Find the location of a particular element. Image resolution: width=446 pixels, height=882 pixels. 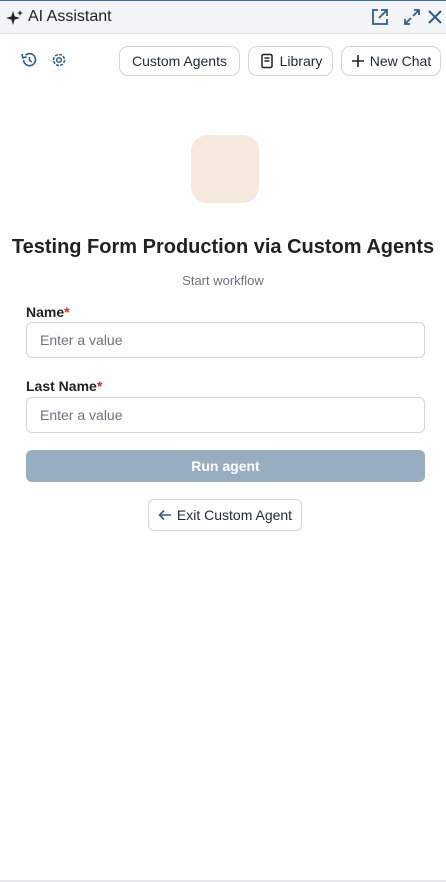

exit-custom-agent-button: Exit Custom Agent is located at coordinates (225, 515).